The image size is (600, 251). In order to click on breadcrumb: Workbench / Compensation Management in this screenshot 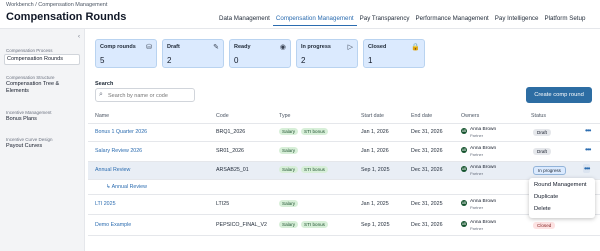, I will do `click(56, 5)`.